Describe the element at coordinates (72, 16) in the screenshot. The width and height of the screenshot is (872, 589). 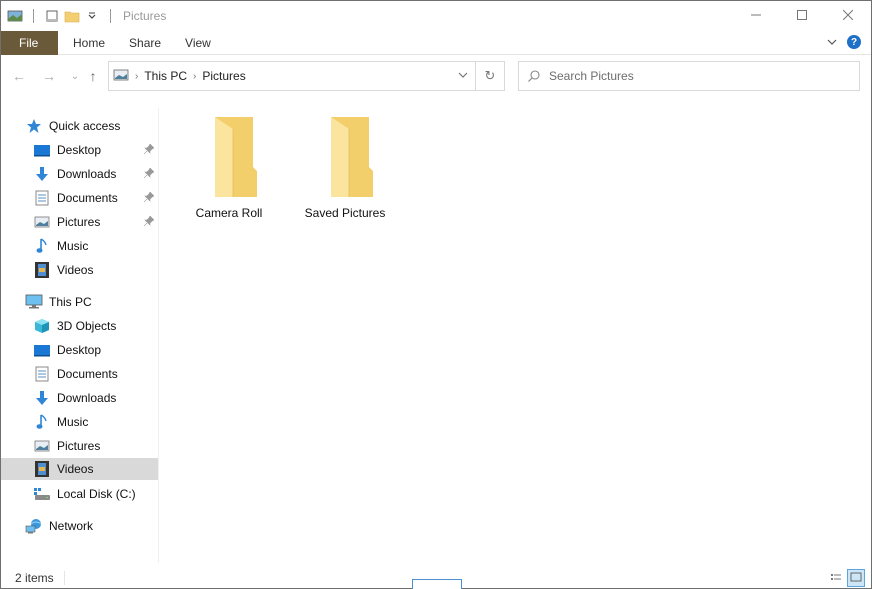
I see `new-folder-icon` at that location.